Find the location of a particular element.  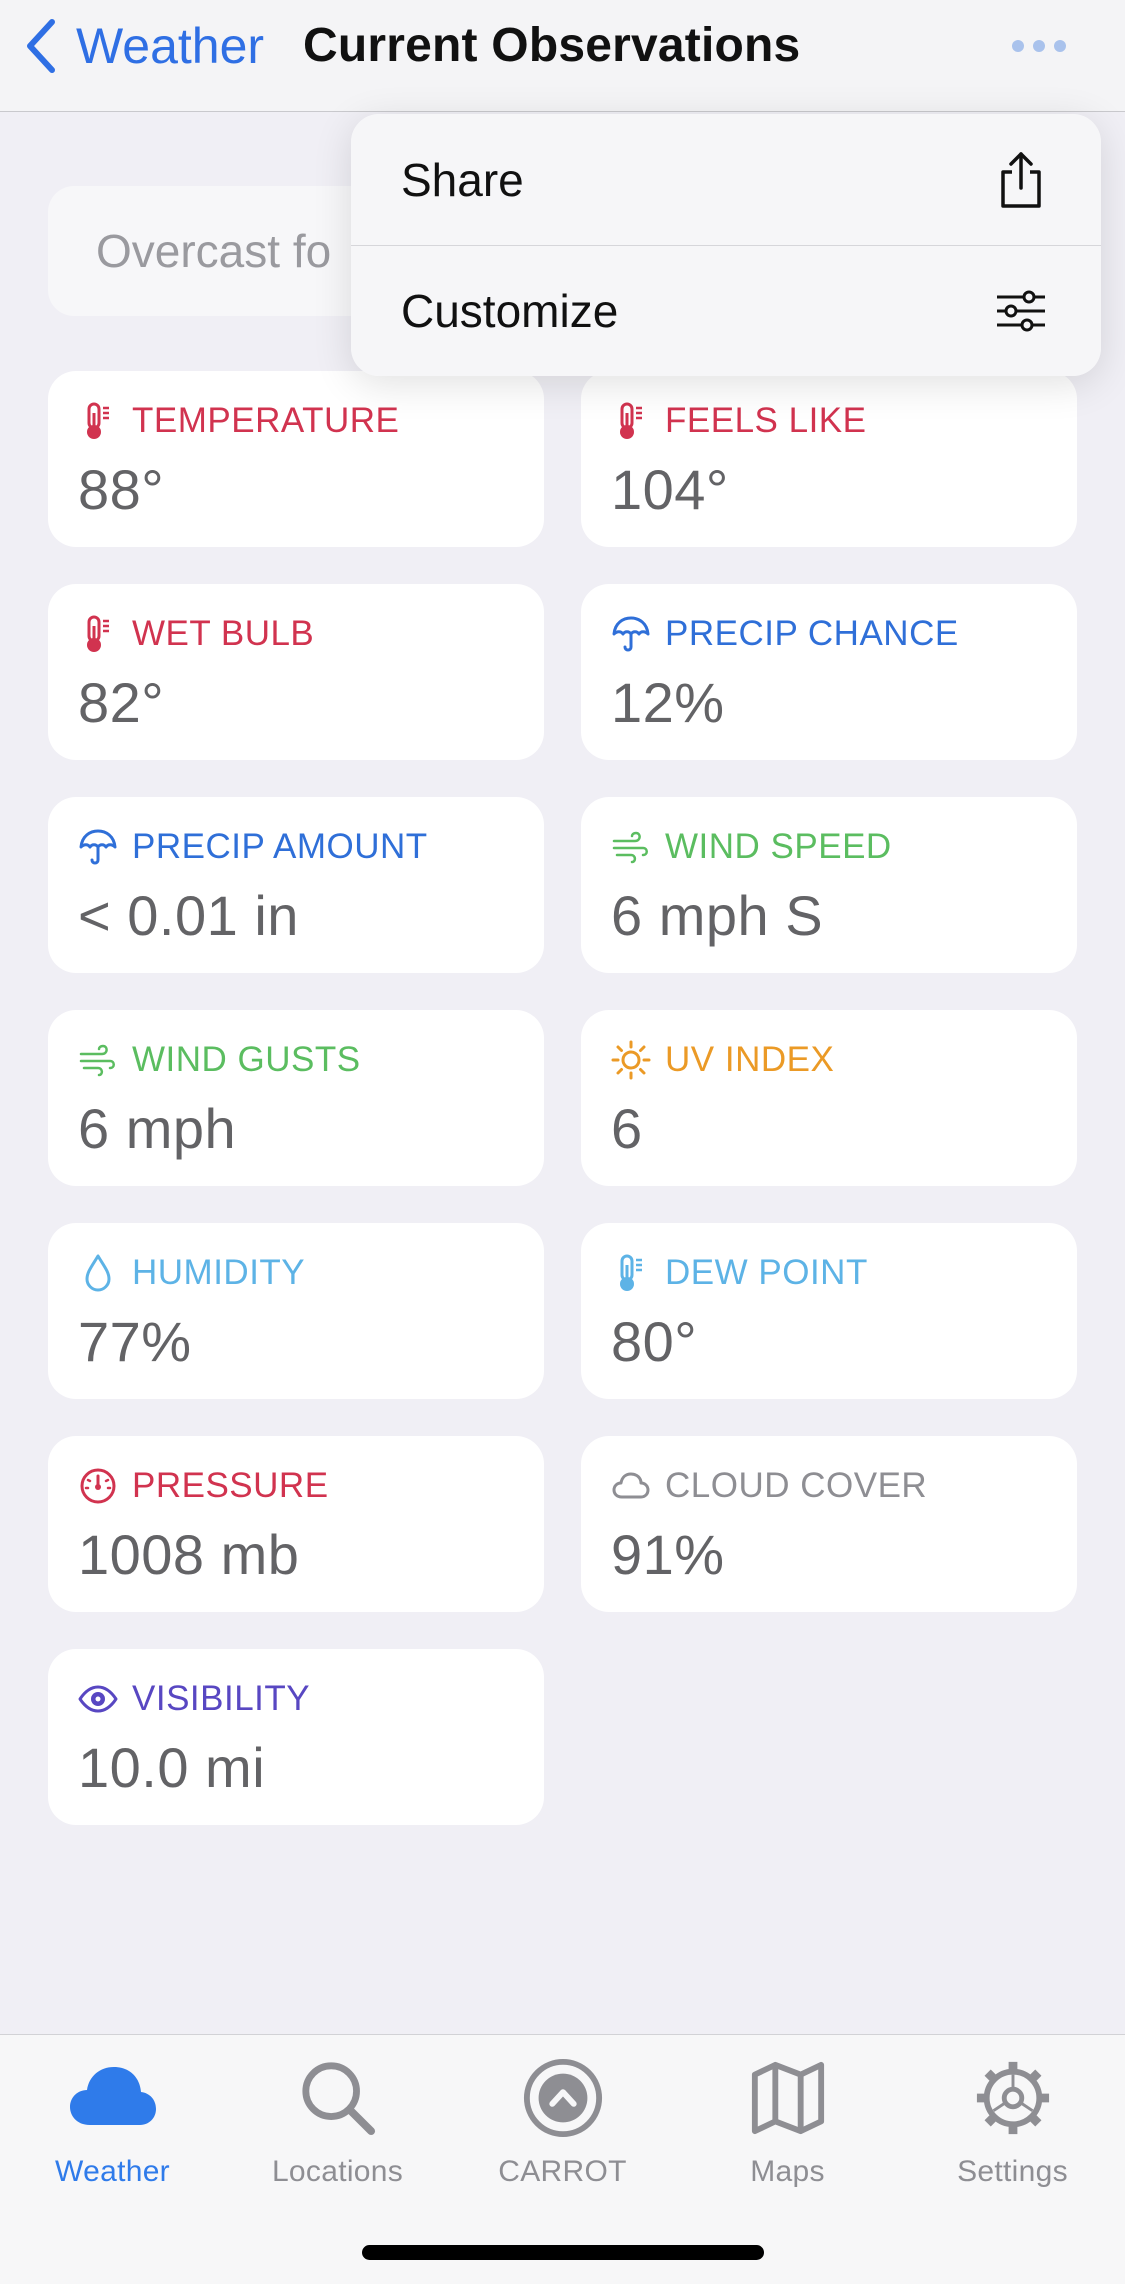

card-label-row: WET BULB is located at coordinates (311, 634).